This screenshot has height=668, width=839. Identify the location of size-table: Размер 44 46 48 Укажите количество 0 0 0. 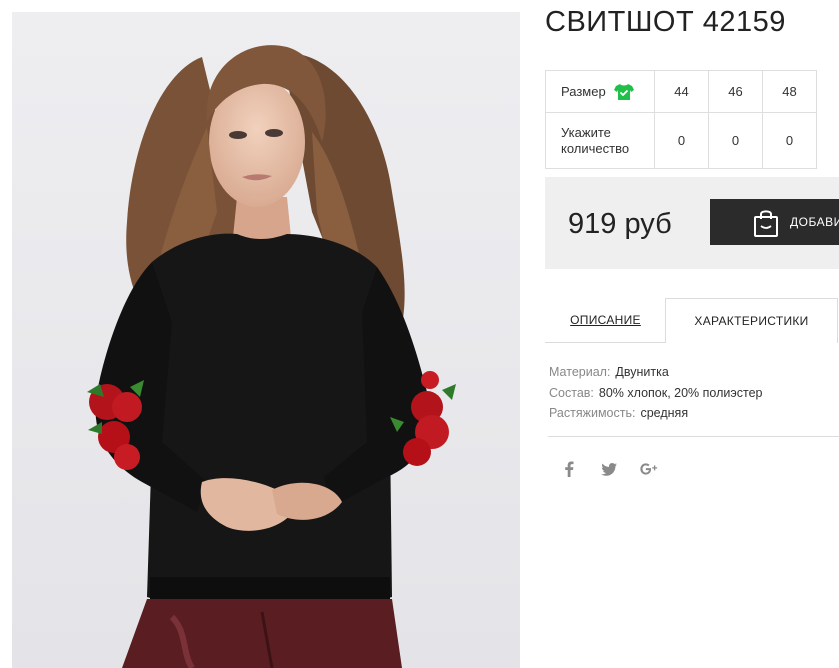
(681, 119).